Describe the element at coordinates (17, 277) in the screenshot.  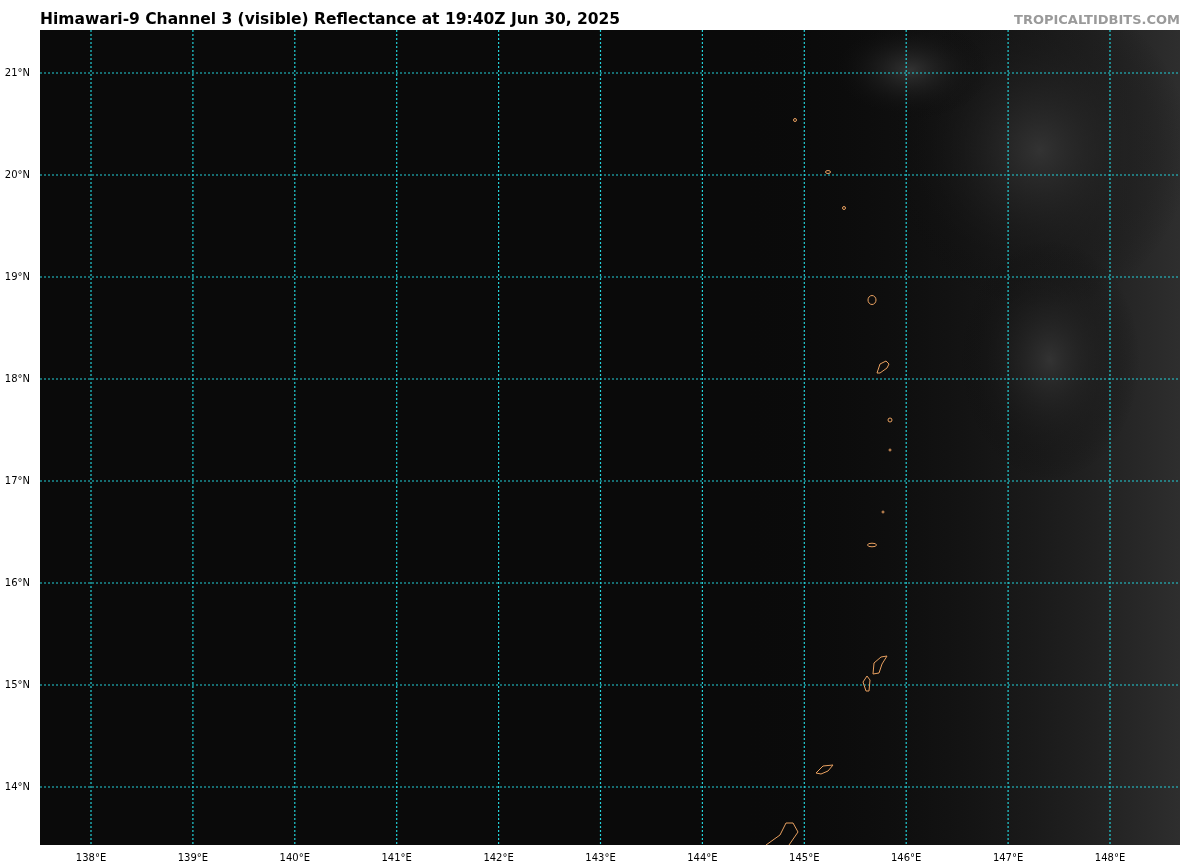
I see `latitude-label: 19°N` at that location.